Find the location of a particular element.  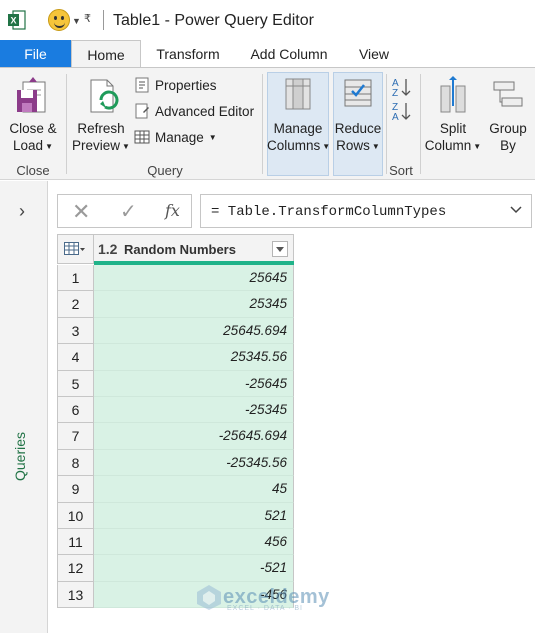

cancel-icon: ✕ is located at coordinates (81, 212).